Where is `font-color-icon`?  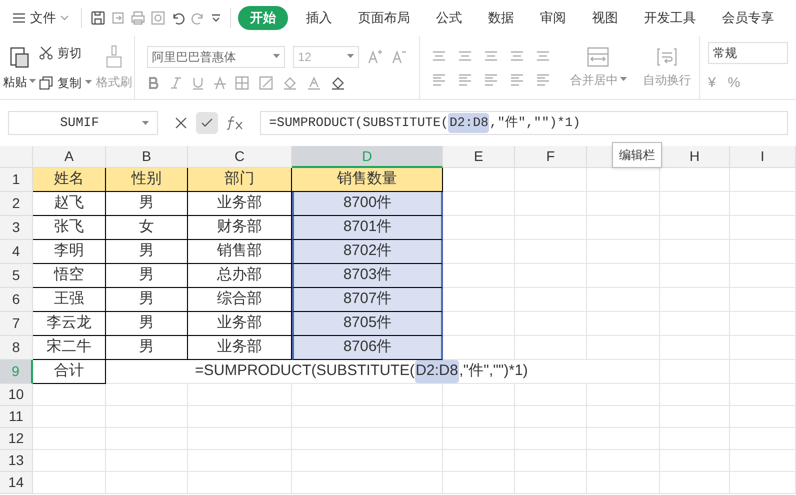 font-color-icon is located at coordinates (314, 83).